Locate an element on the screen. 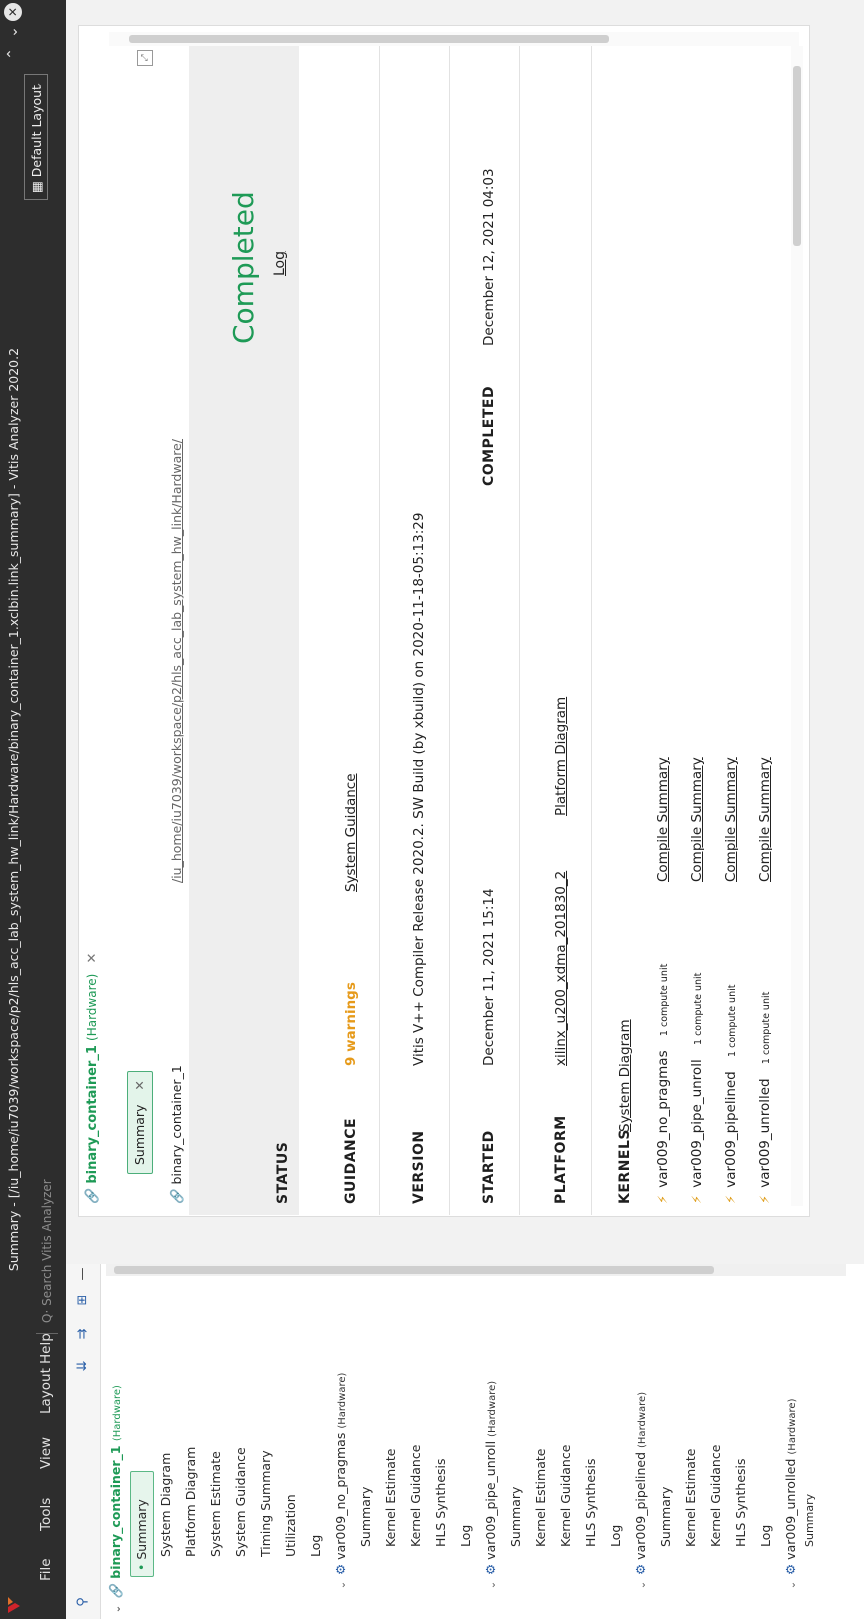 This screenshot has height=1619, width=864. guidance-warnings: 9 warnings is located at coordinates (351, 1024).